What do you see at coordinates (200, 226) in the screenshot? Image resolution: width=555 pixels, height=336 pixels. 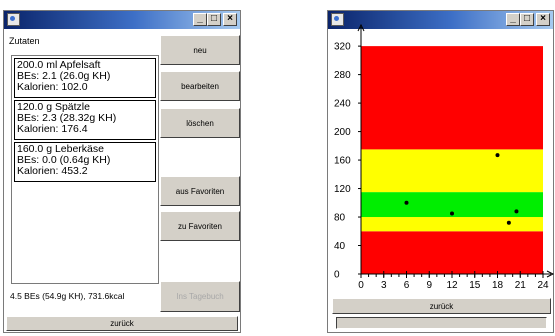 I see `zu-favoriten-button: zu Favoriten` at bounding box center [200, 226].